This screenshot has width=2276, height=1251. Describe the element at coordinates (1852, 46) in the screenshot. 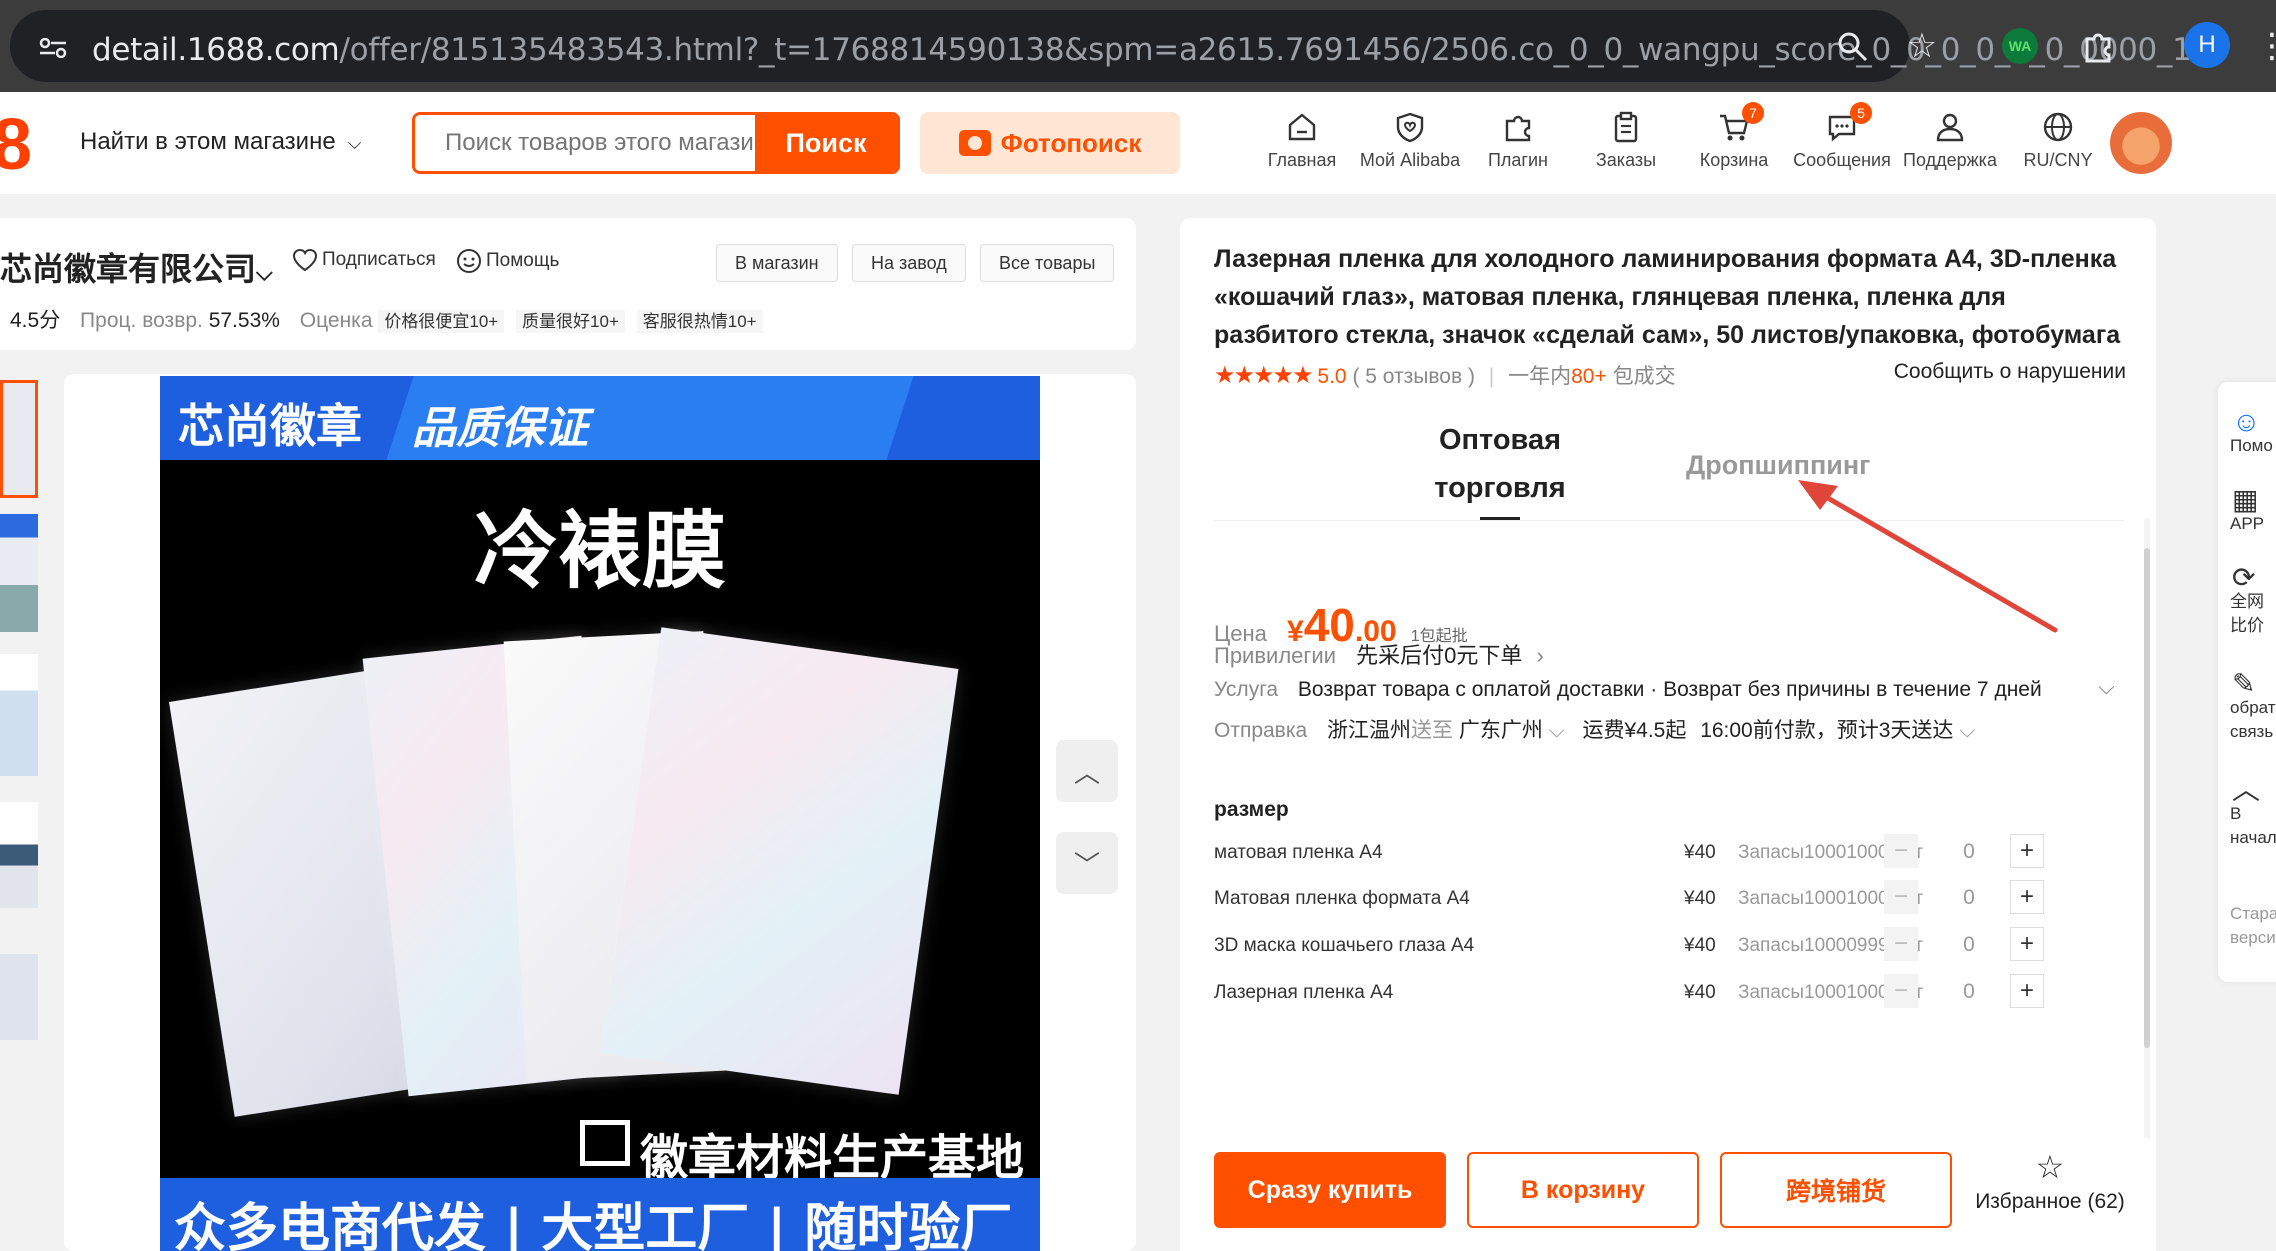

I see `zoom-search-icon` at that location.